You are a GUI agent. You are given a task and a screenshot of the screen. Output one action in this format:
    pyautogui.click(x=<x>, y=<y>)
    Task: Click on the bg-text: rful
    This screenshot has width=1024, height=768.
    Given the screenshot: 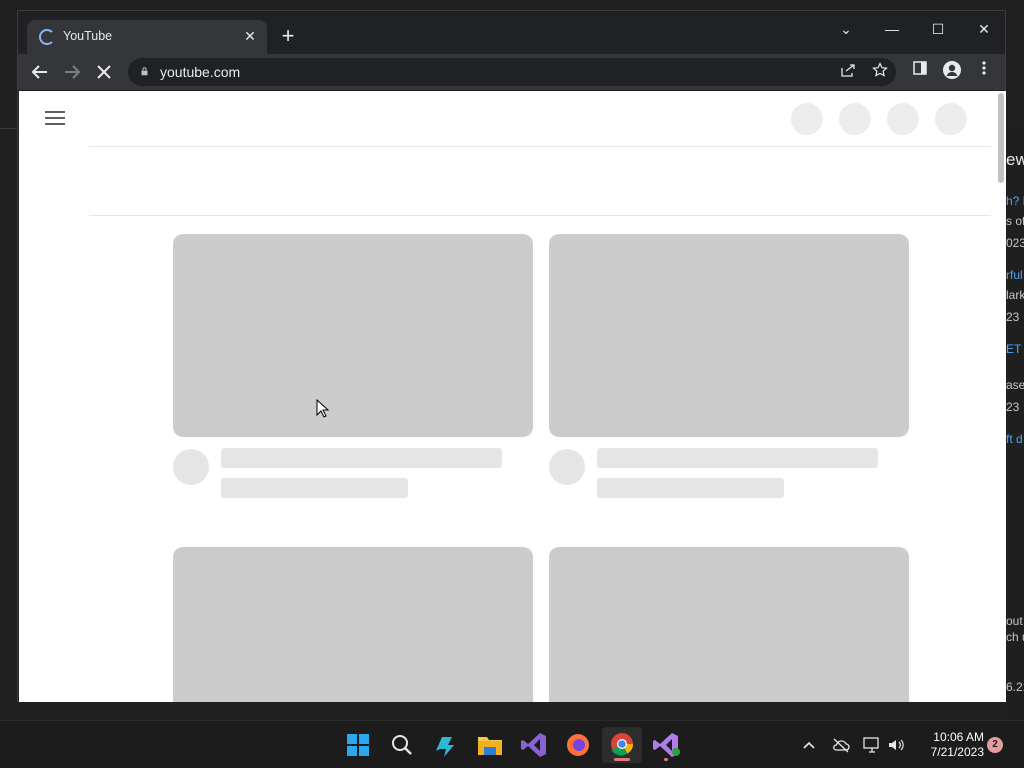 What is the action you would take?
    pyautogui.click(x=1014, y=275)
    